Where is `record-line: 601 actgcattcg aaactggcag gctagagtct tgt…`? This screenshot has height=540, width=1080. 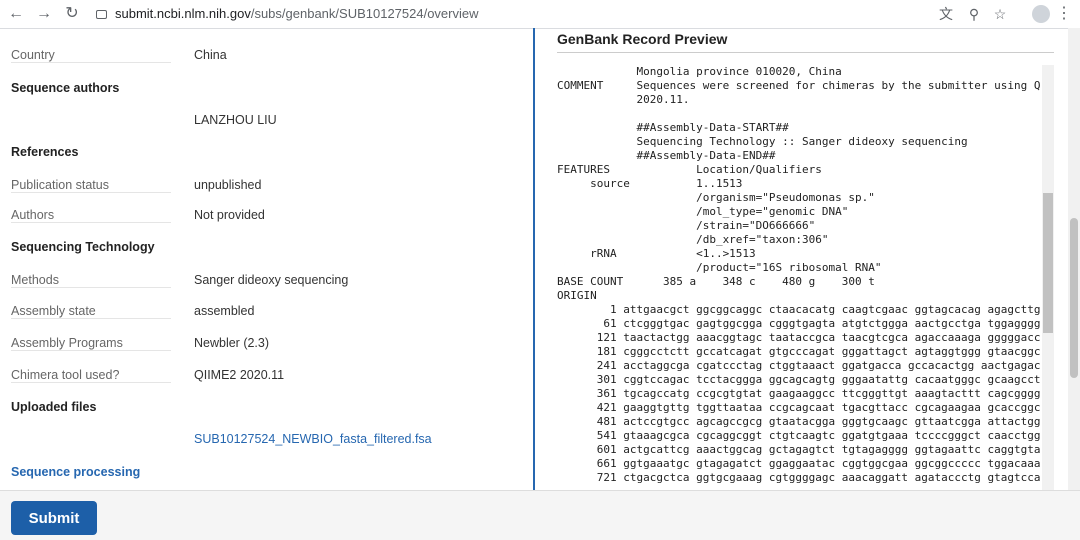
record-line: 601 actgcattcg aaactggcag gctagagtct tgt… is located at coordinates (799, 449).